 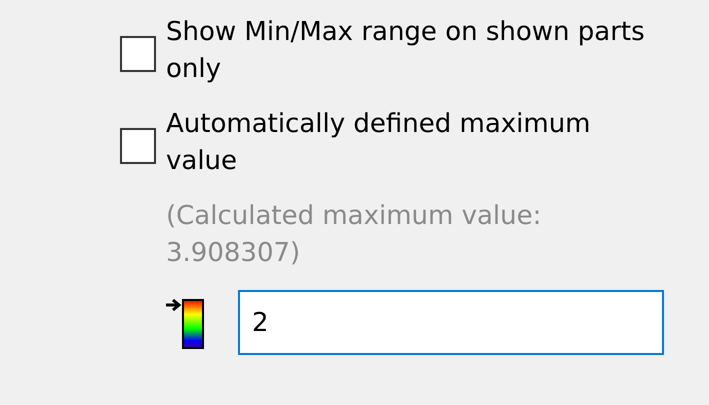 What do you see at coordinates (411, 143) in the screenshot?
I see `checkbox-label: Automatically defined maximum value` at bounding box center [411, 143].